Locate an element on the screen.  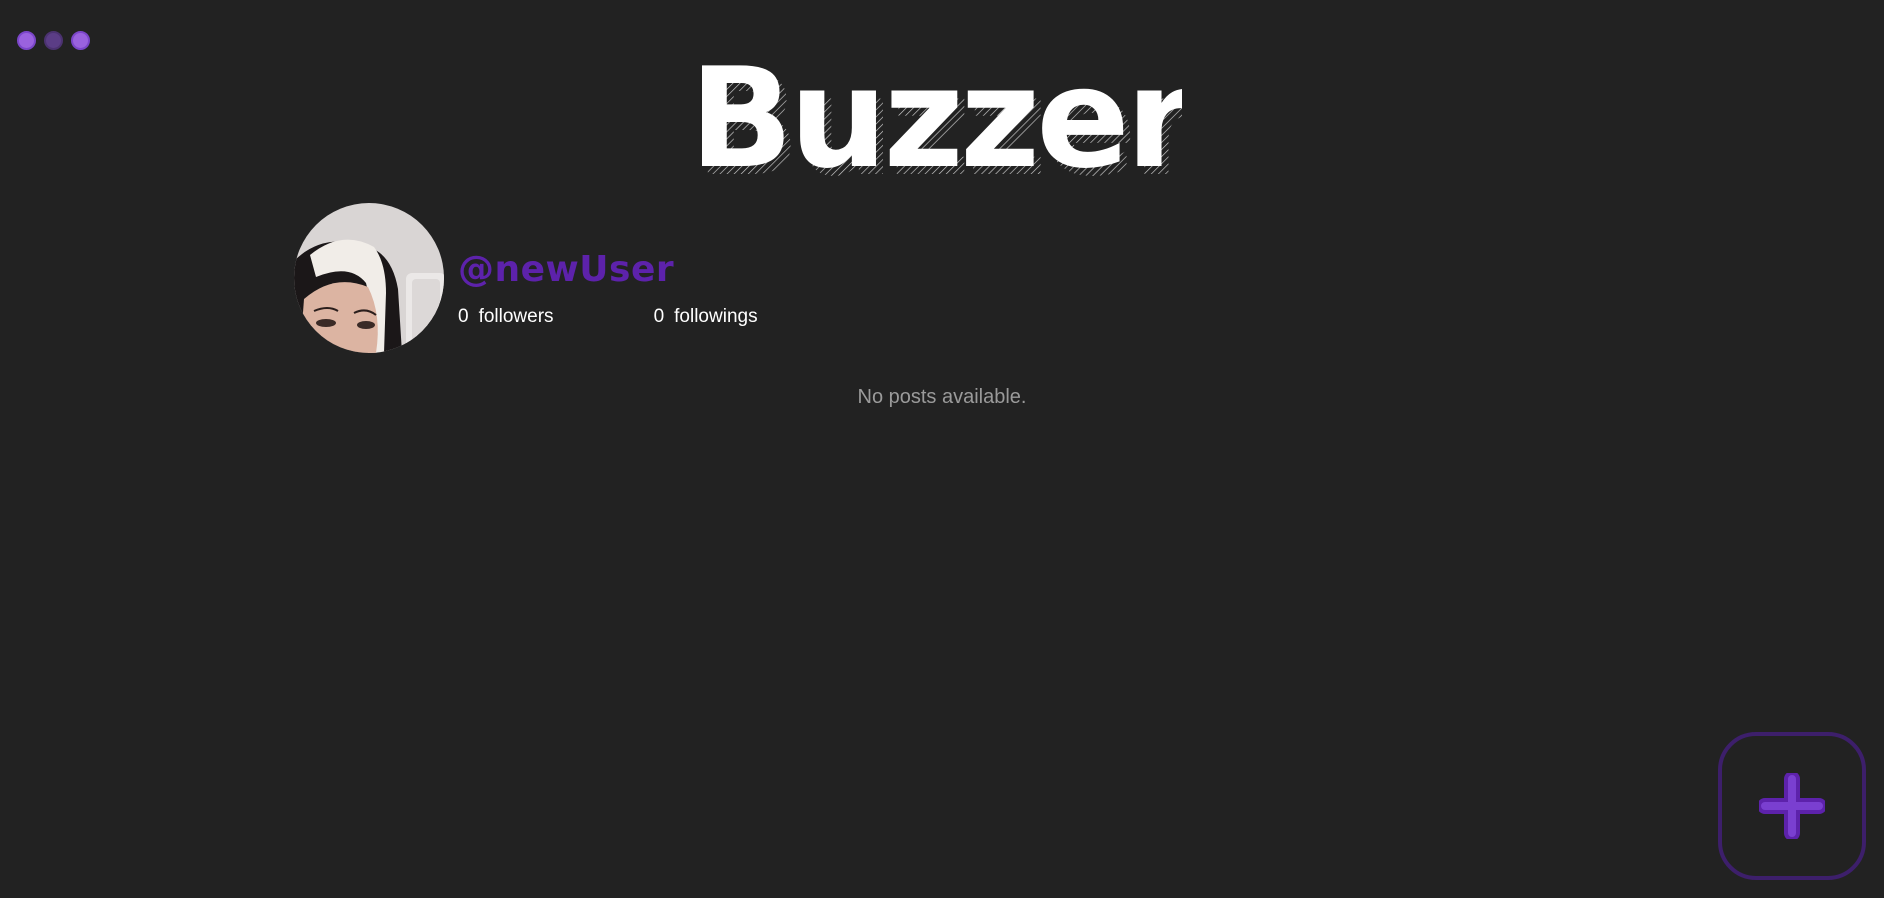
buzzer-logo-graphic: Buzzer Buzzer is located at coordinates (942, 120).